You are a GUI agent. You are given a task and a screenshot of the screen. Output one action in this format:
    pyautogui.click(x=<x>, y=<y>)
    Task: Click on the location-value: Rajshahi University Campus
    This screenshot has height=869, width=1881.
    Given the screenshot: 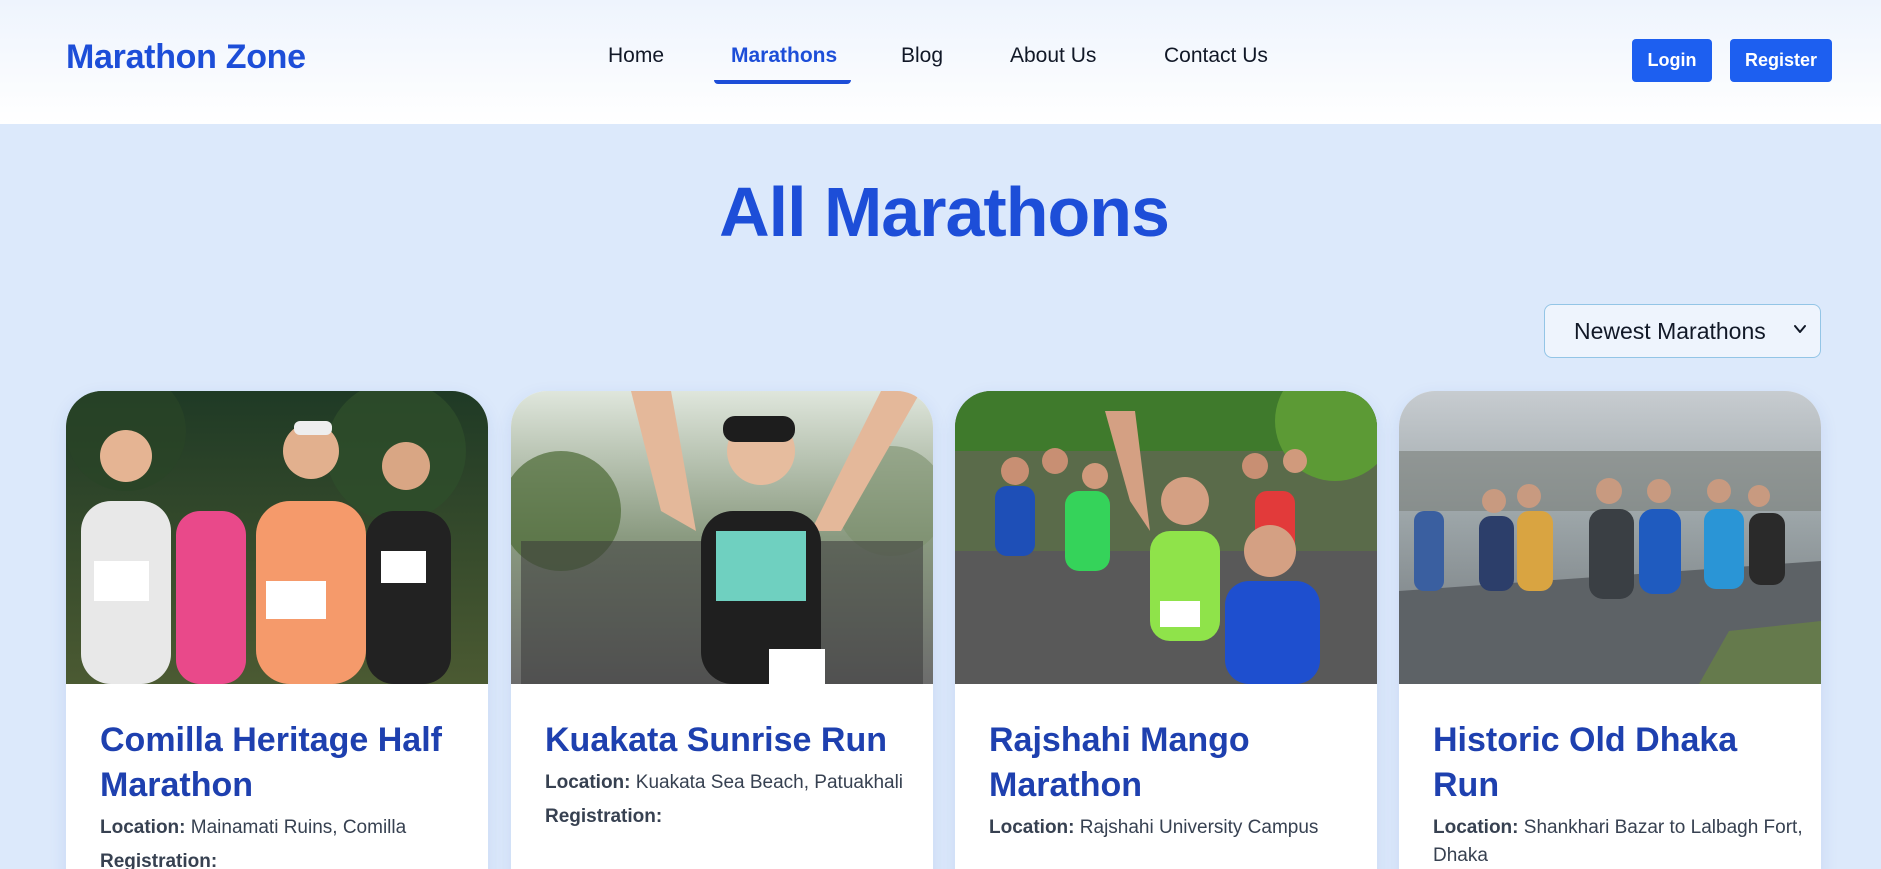 What is the action you would take?
    pyautogui.click(x=1199, y=827)
    